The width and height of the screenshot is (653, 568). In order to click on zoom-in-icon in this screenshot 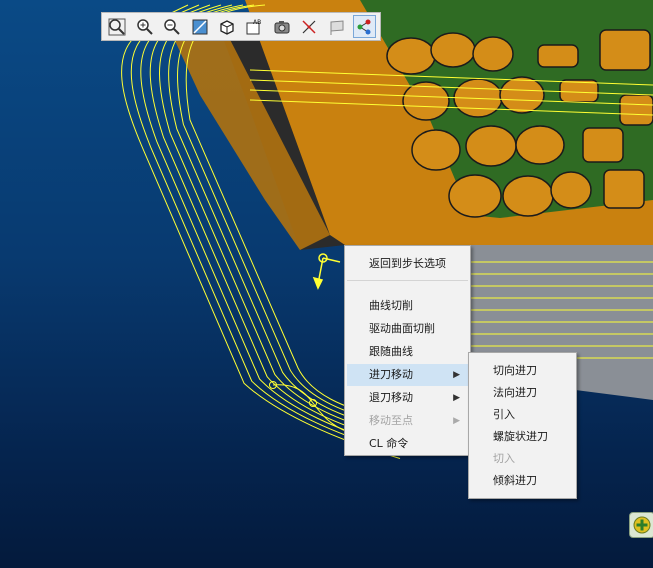, I will do `click(145, 26)`.